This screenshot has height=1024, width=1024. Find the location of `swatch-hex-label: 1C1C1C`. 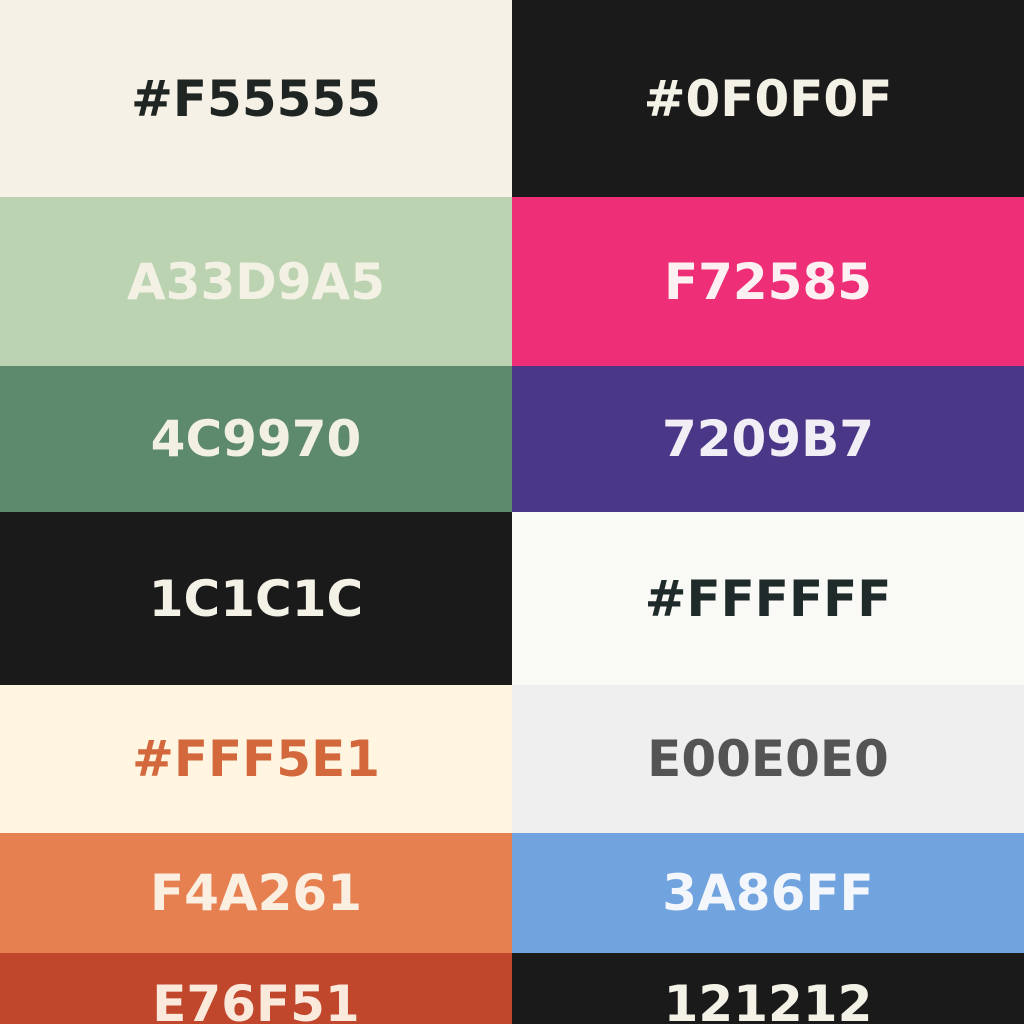

swatch-hex-label: 1C1C1C is located at coordinates (256, 598).